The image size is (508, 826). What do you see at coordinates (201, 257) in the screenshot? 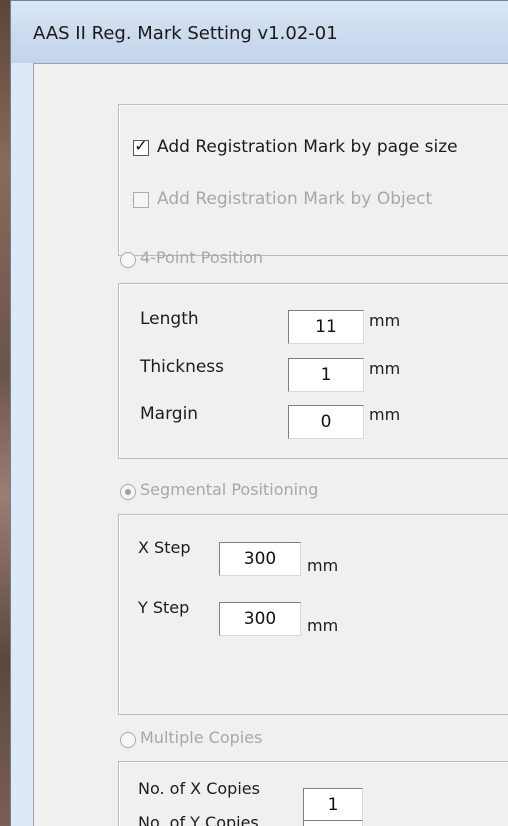
I see `four-point-radio-label: 4-Point Position` at bounding box center [201, 257].